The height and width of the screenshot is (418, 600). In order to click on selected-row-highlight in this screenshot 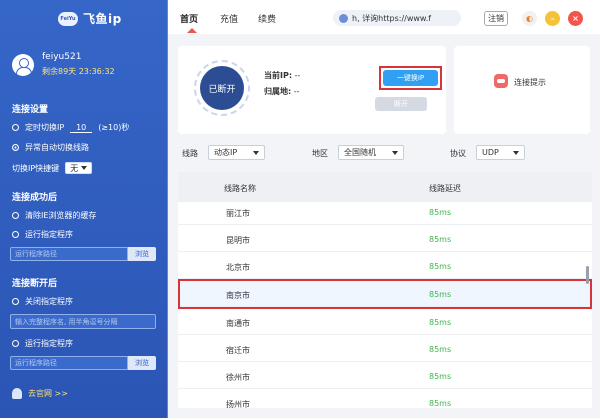, I will do `click(385, 294)`.